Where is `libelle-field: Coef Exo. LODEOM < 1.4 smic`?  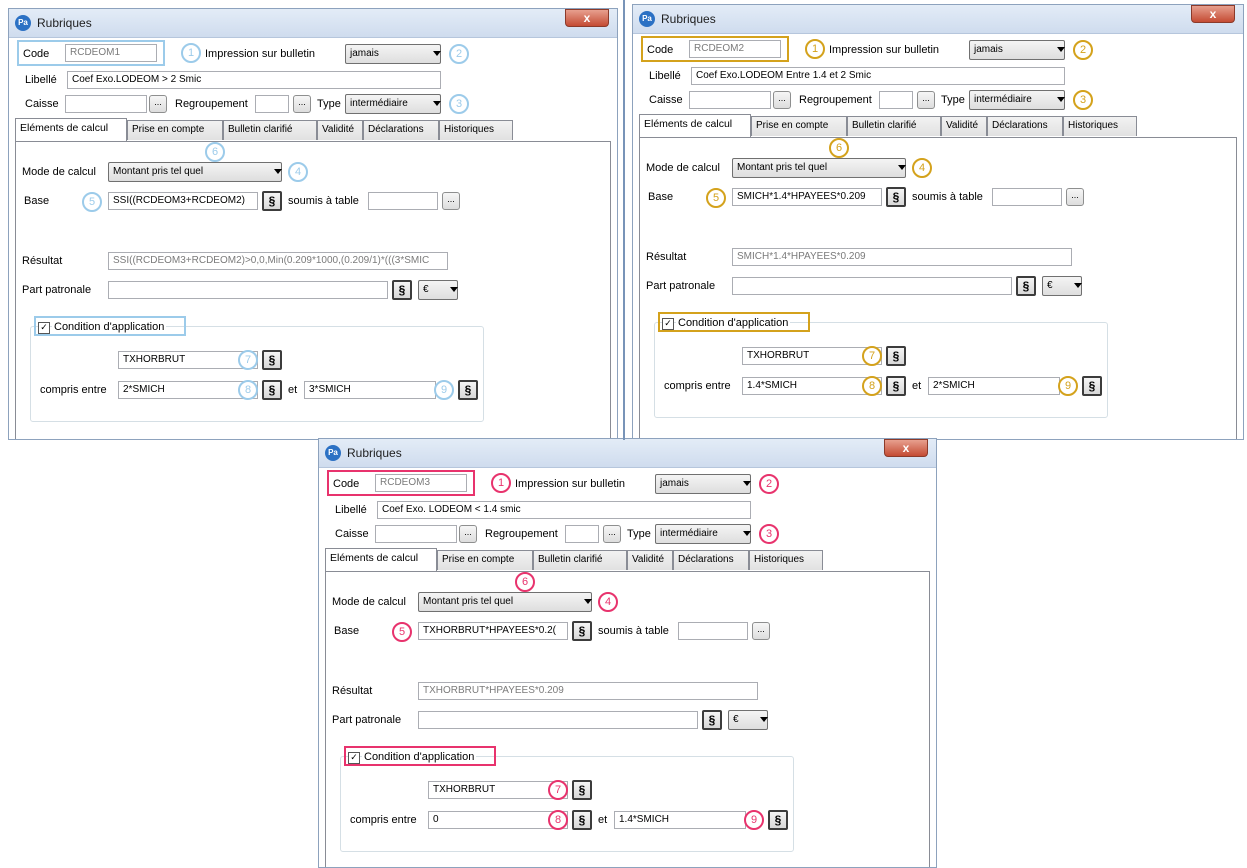
libelle-field: Coef Exo. LODEOM < 1.4 smic is located at coordinates (564, 510).